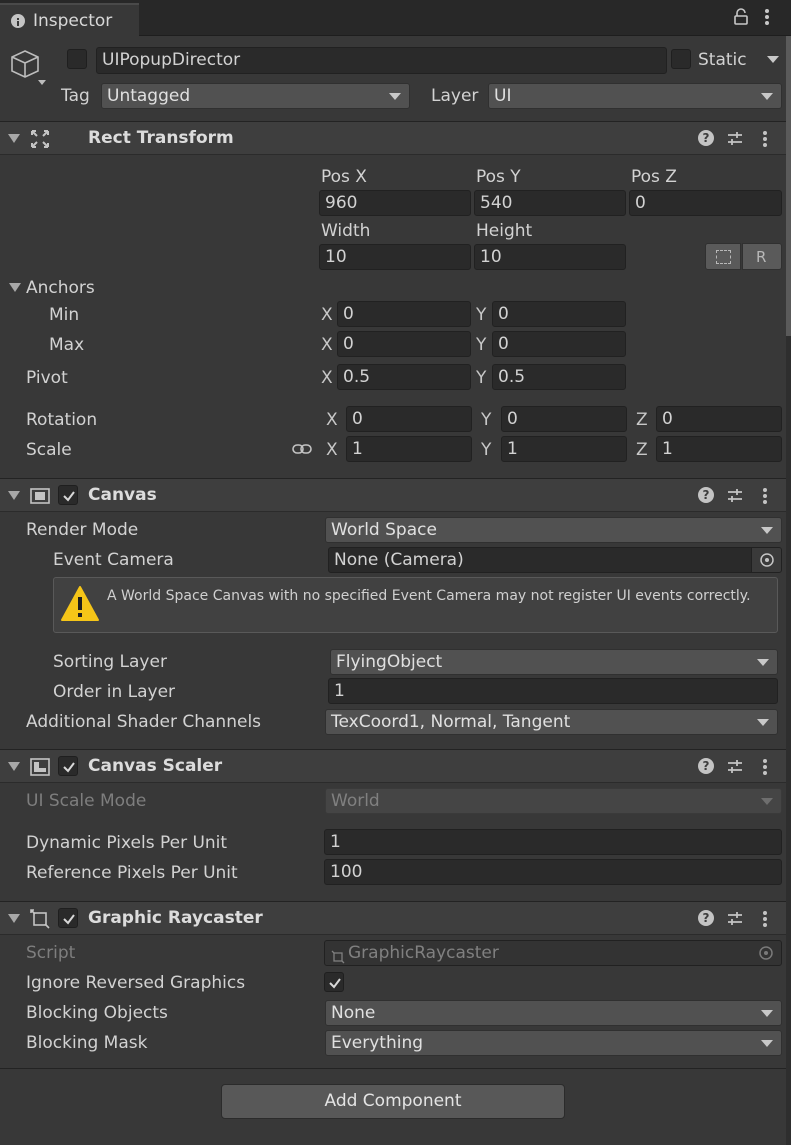 This screenshot has height=1145, width=791. What do you see at coordinates (132, 873) in the screenshot?
I see `reference-pixels-label: Reference Pixels Per Unit` at bounding box center [132, 873].